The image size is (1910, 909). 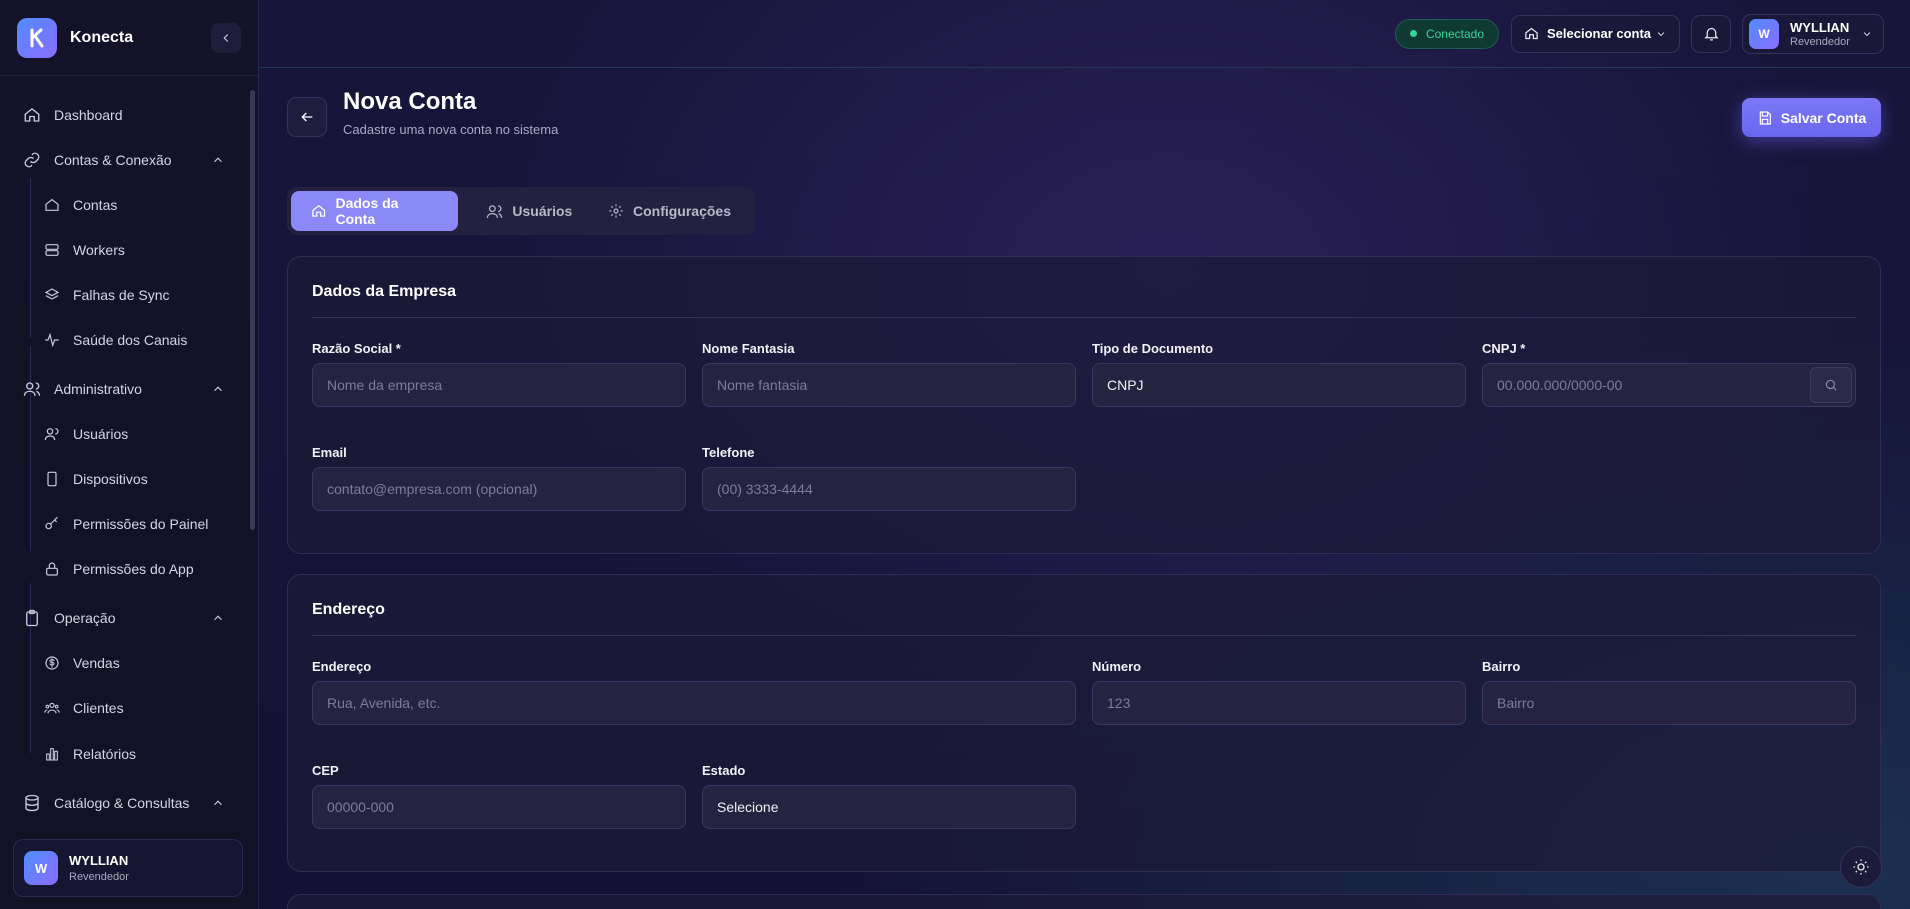 I want to click on connection-status-badge: Conectado, so click(x=1446, y=33).